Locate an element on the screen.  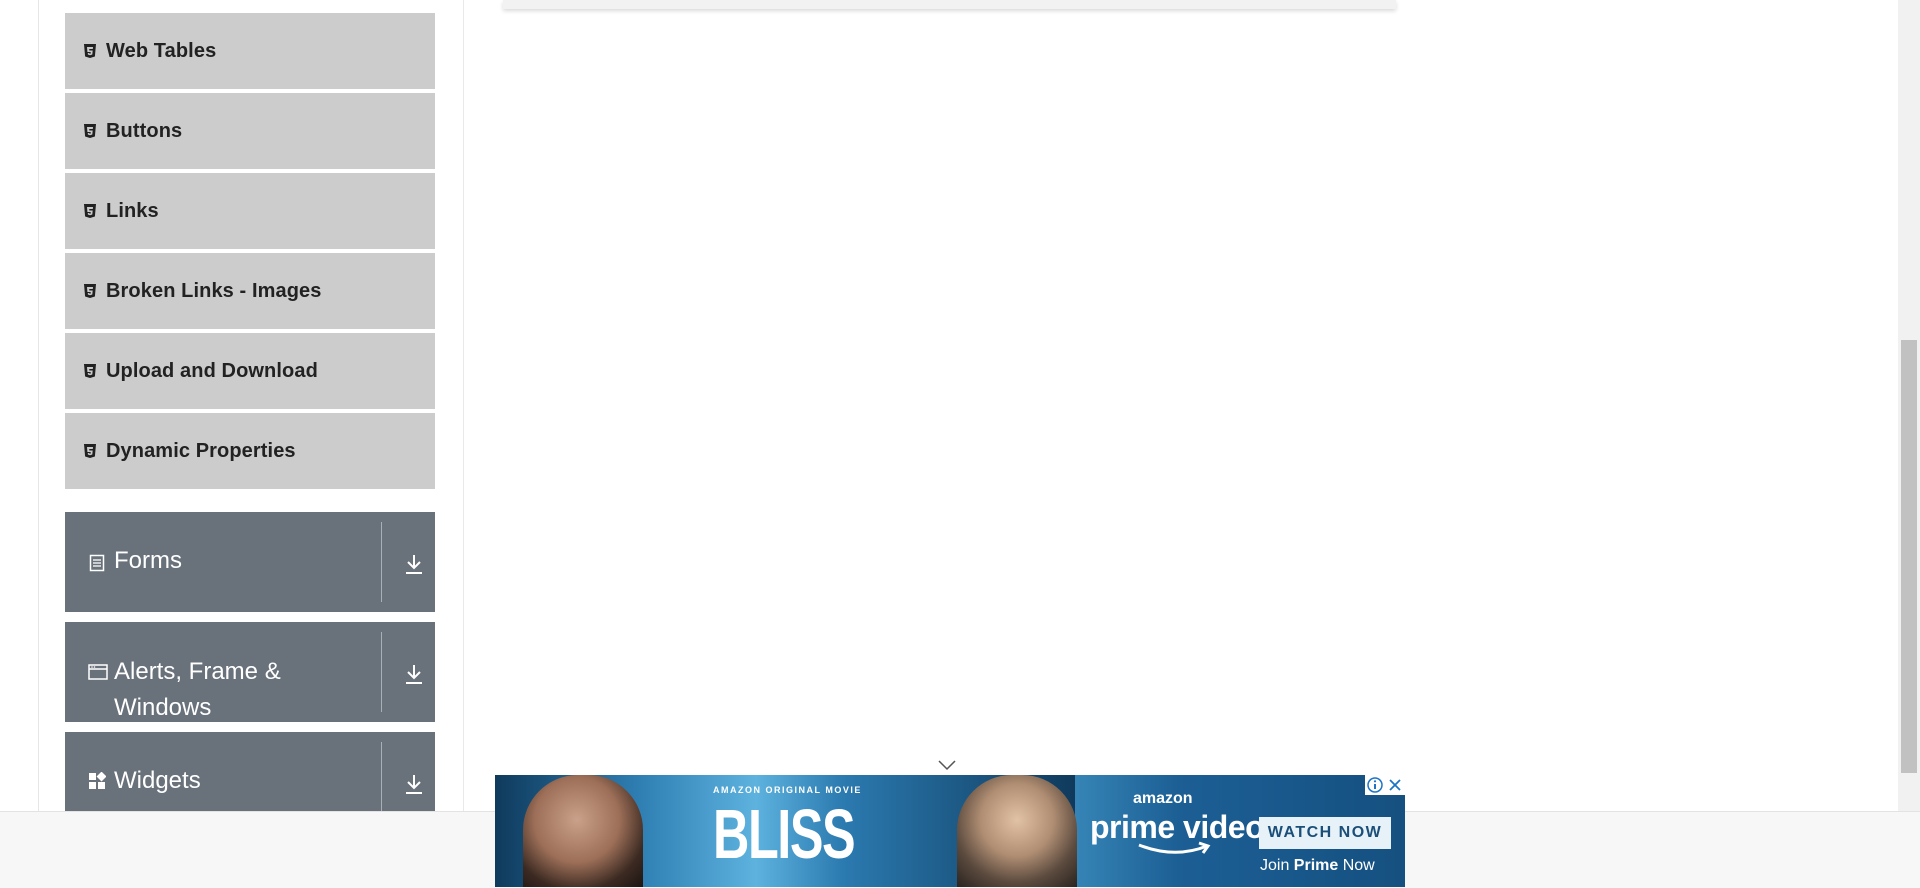
ad-brand-top: amazon is located at coordinates (1163, 798).